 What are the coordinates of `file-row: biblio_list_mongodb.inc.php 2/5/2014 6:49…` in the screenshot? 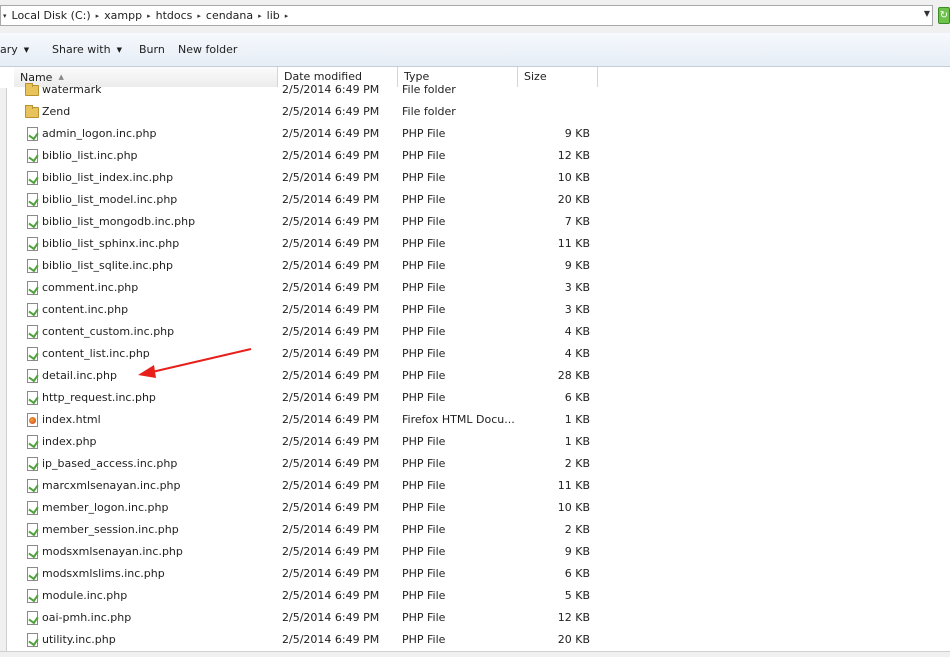 It's located at (478, 222).